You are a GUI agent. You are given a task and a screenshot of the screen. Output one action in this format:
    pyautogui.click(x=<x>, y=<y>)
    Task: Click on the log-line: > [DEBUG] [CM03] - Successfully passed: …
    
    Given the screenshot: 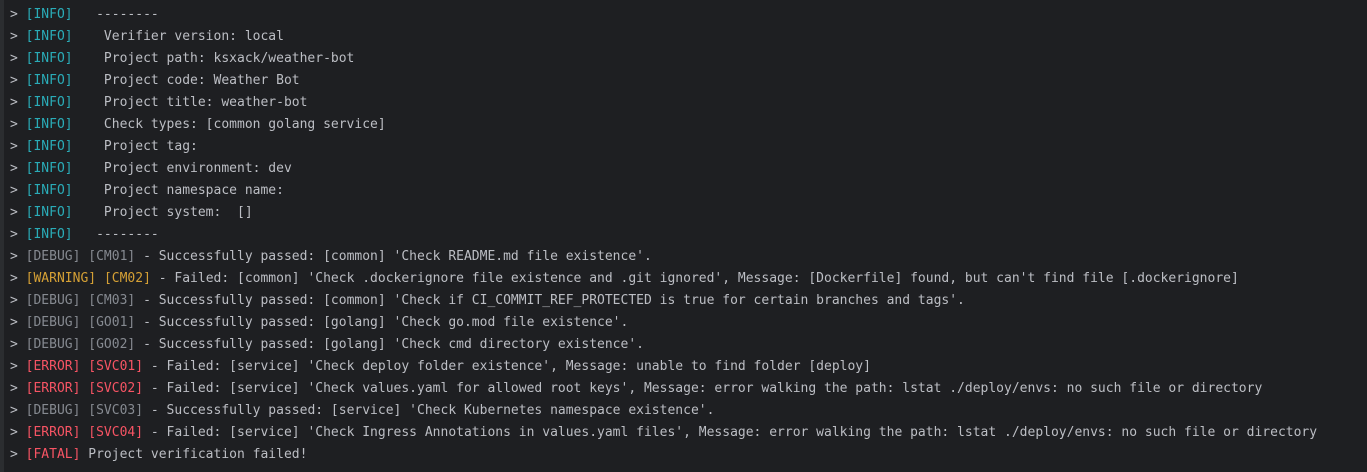 What is the action you would take?
    pyautogui.click(x=688, y=301)
    